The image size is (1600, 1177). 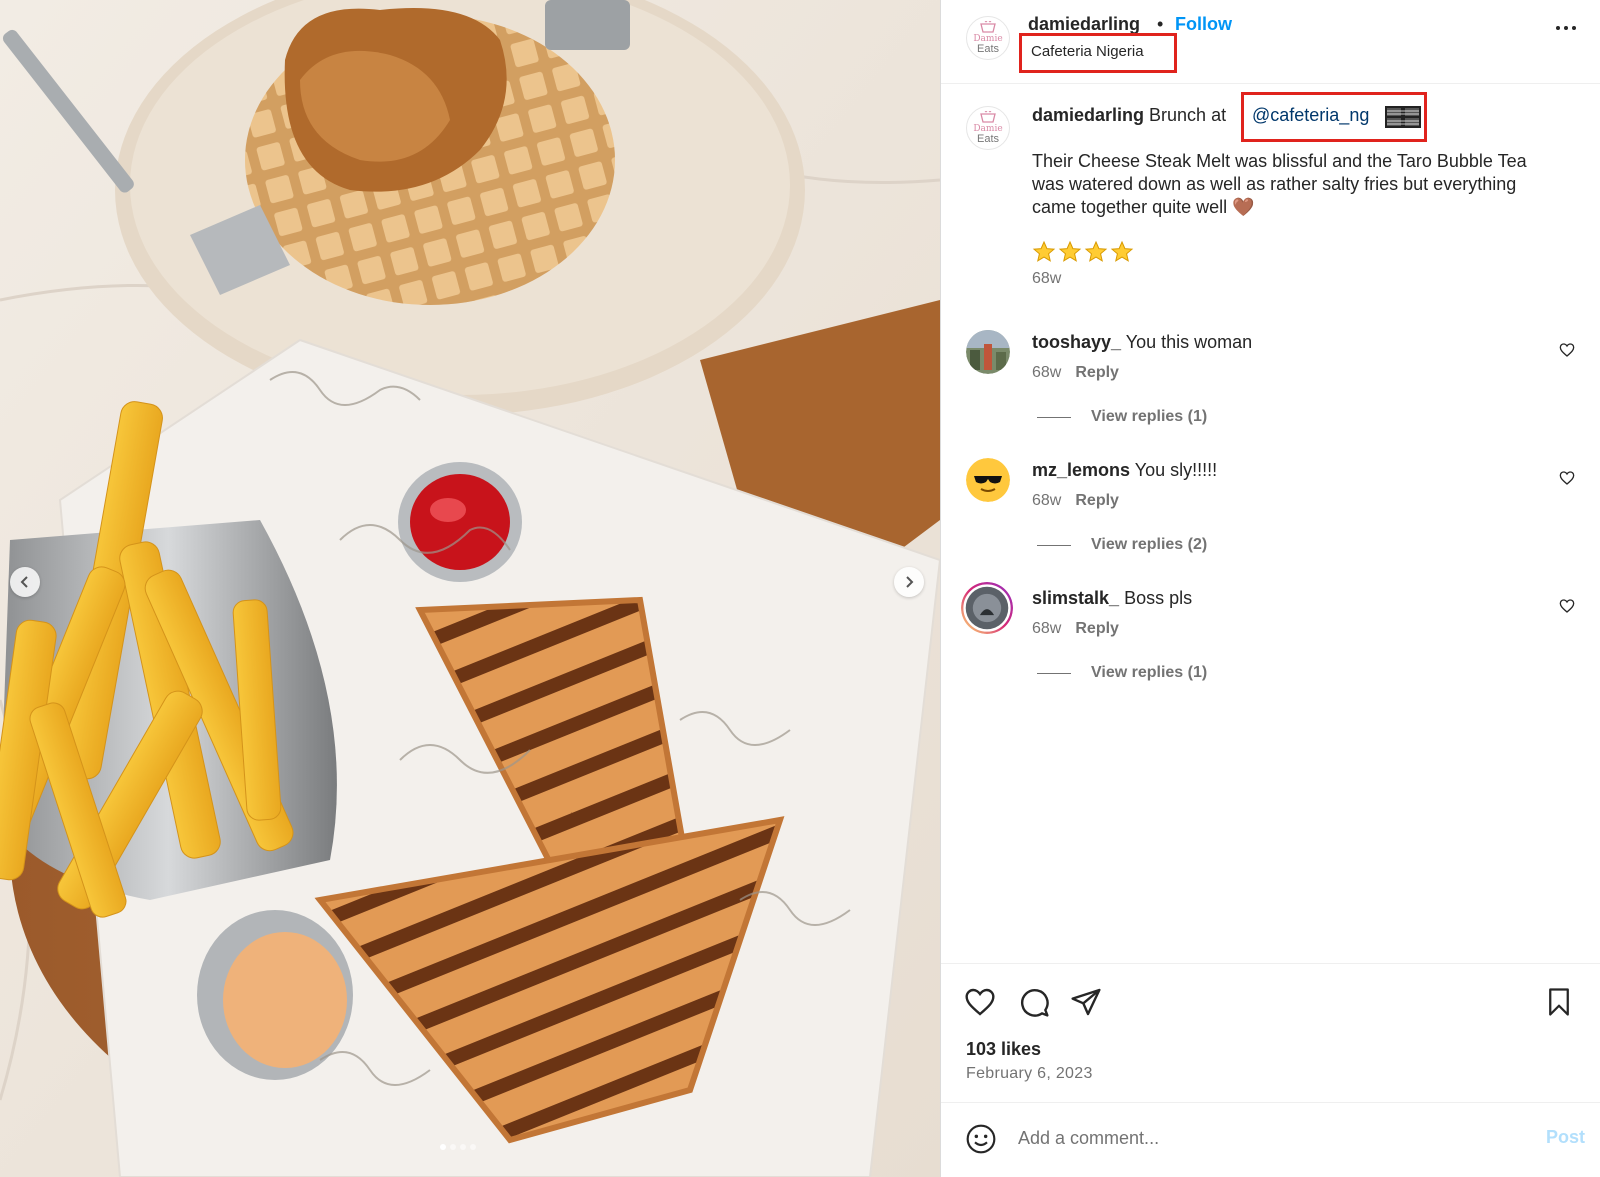 I want to click on commenter-avatar-story-ring, so click(x=987, y=608).